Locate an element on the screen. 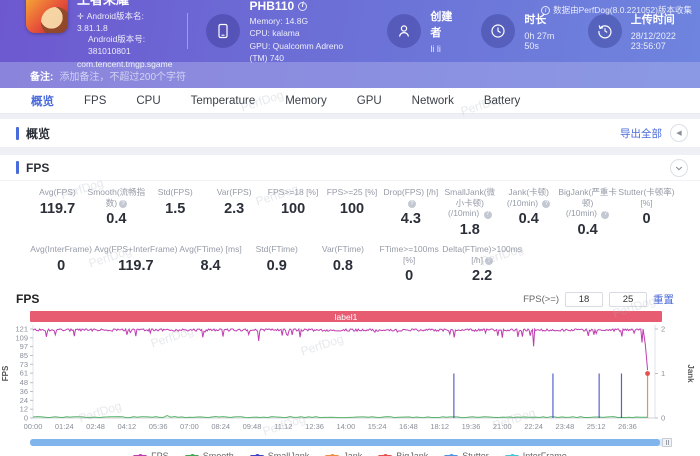 The height and width of the screenshot is (456, 700). stat-fps-25-: FPS>=25 [%] 100 is located at coordinates (352, 212).